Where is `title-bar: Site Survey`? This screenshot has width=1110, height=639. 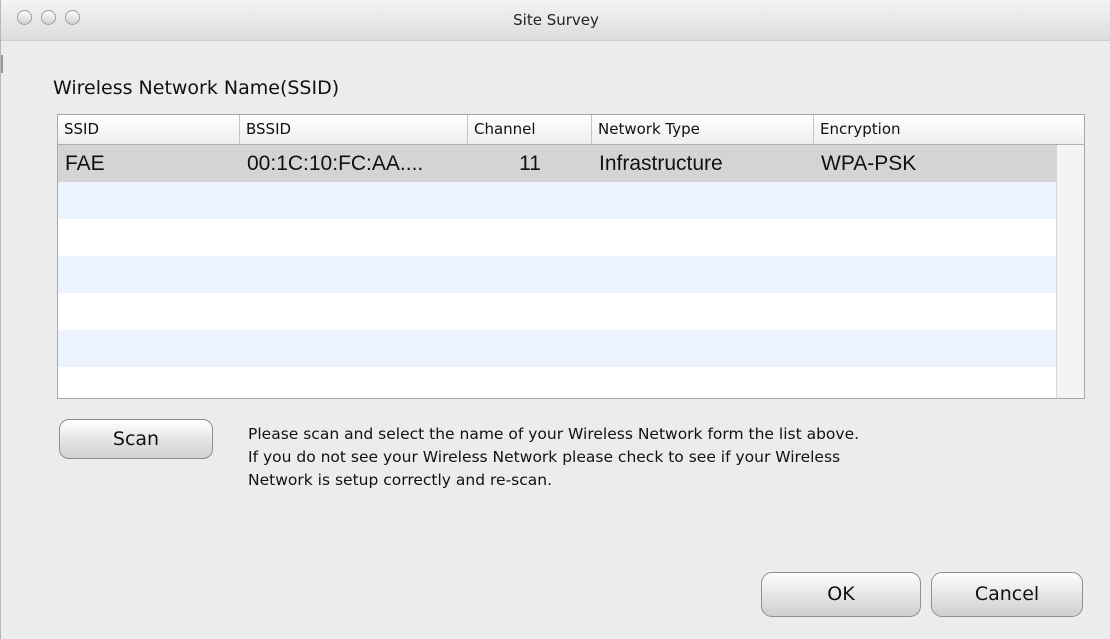 title-bar: Site Survey is located at coordinates (555, 20).